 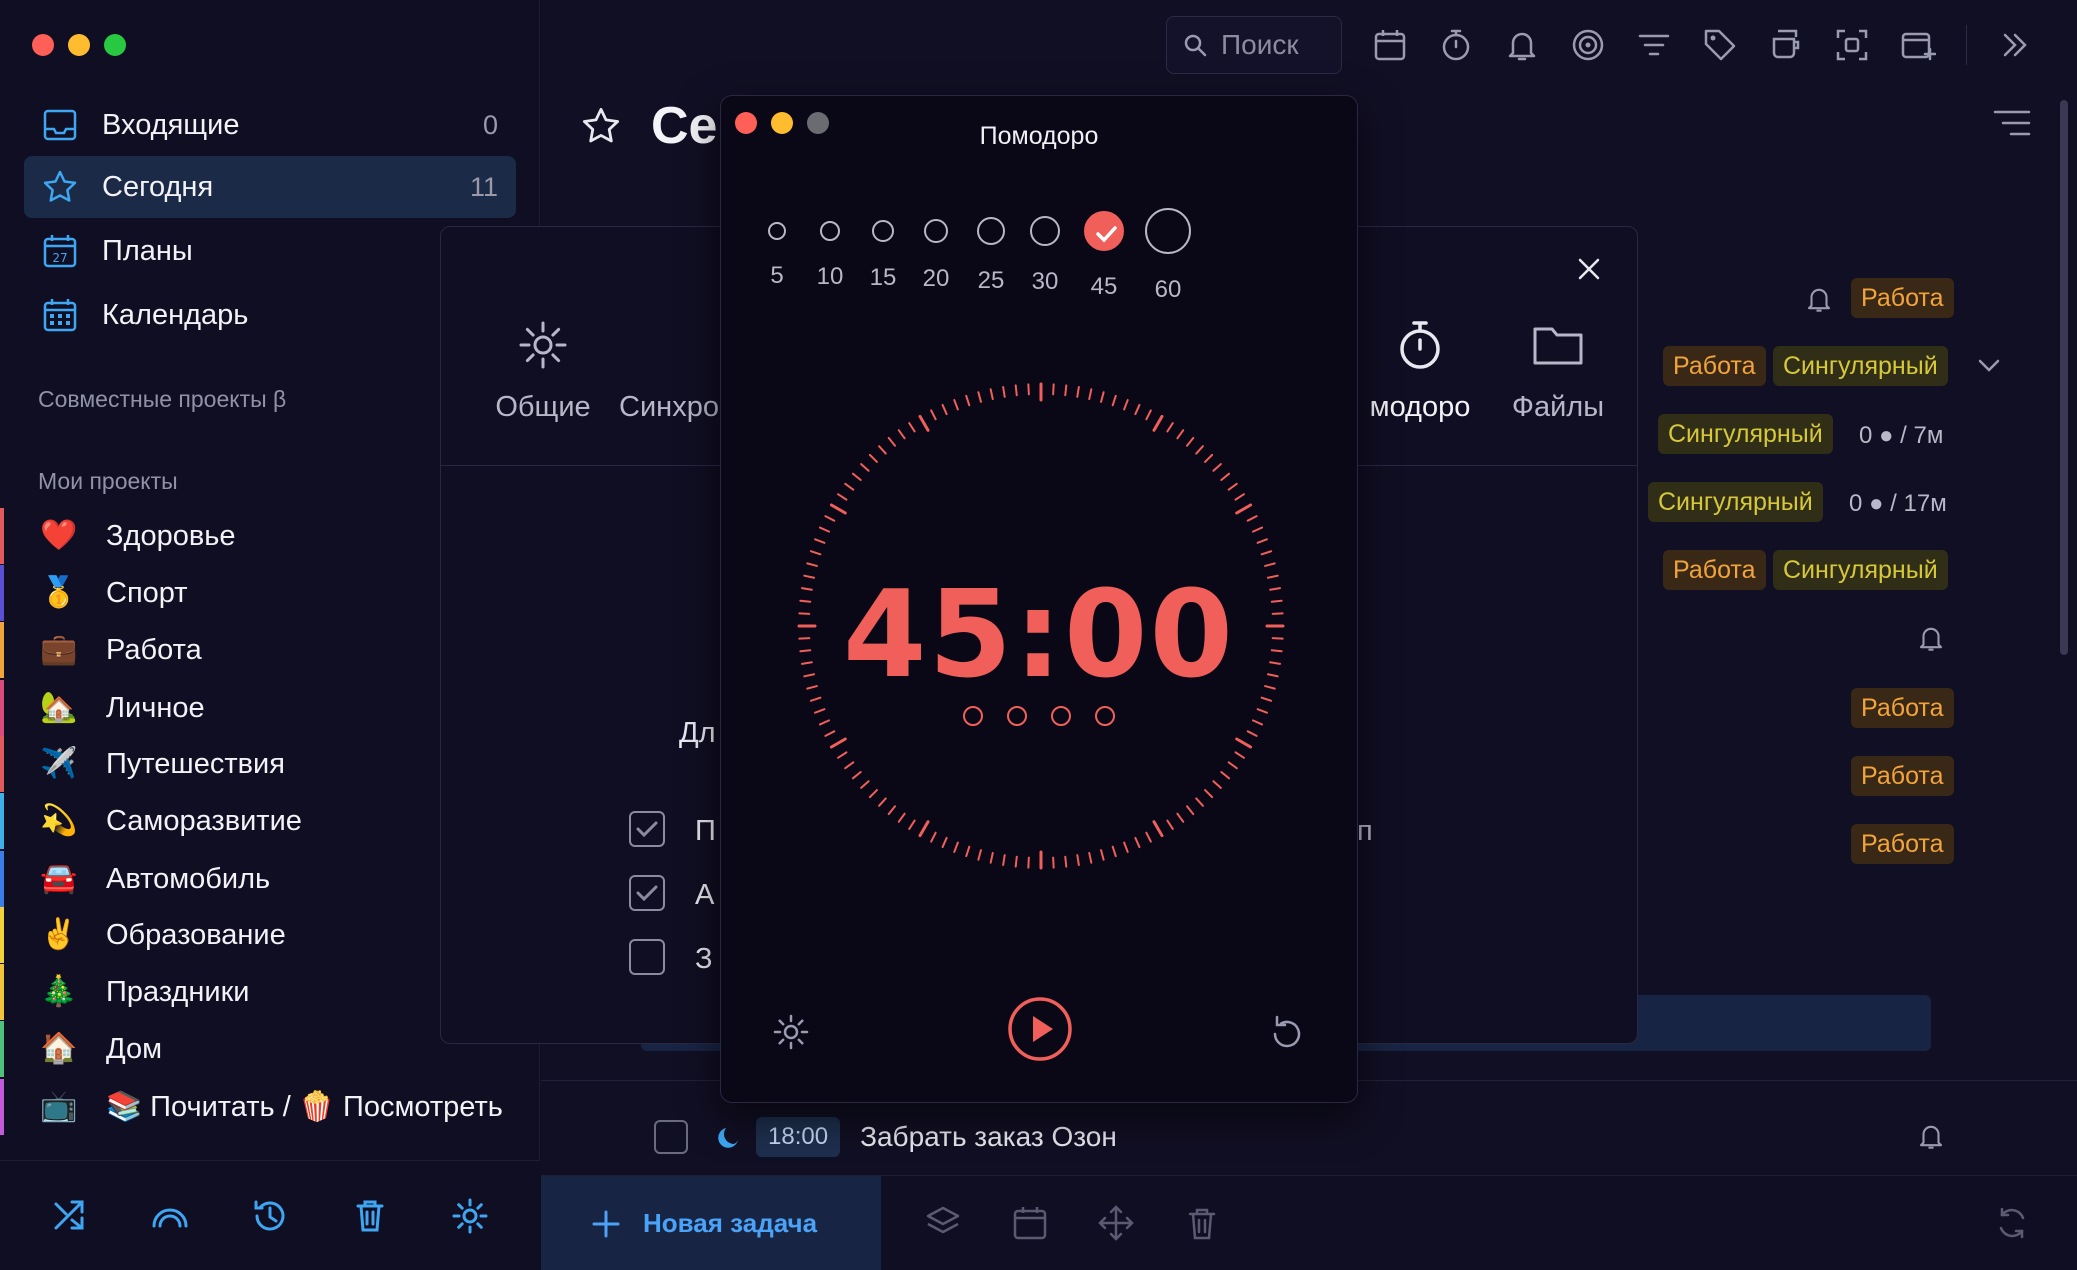 I want to click on task-row: 18:00 Забрать заказ Озон, so click(x=885, y=1137).